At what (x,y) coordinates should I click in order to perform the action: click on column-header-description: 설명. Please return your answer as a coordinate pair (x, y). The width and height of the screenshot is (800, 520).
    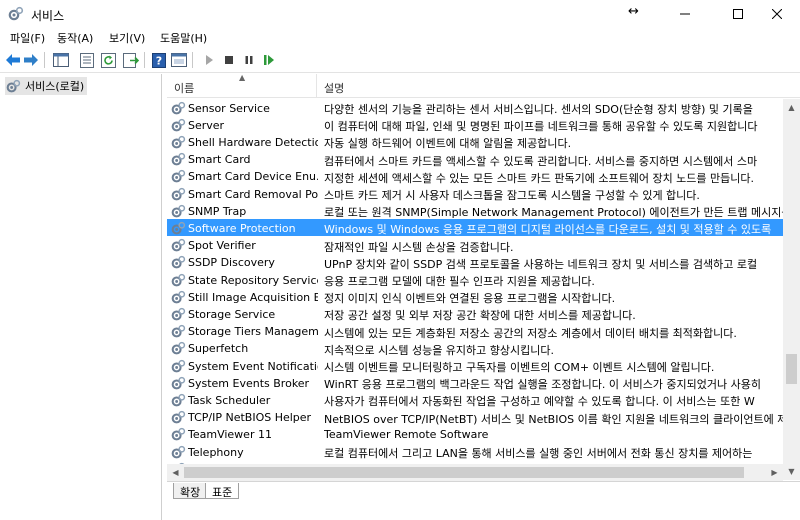
    Looking at the image, I should click on (334, 88).